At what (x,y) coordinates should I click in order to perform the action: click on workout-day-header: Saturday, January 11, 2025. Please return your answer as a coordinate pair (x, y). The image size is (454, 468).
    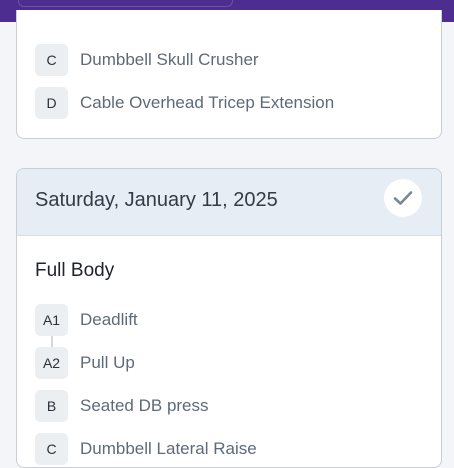
    Looking at the image, I should click on (229, 202).